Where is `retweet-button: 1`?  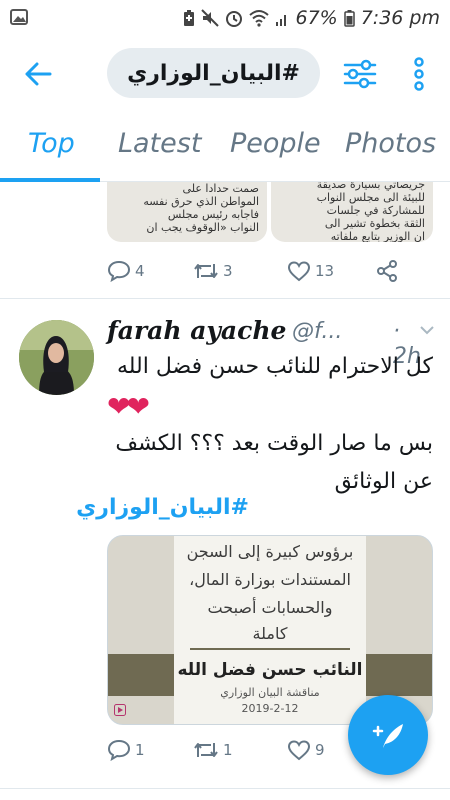
retweet-button: 1 is located at coordinates (213, 750).